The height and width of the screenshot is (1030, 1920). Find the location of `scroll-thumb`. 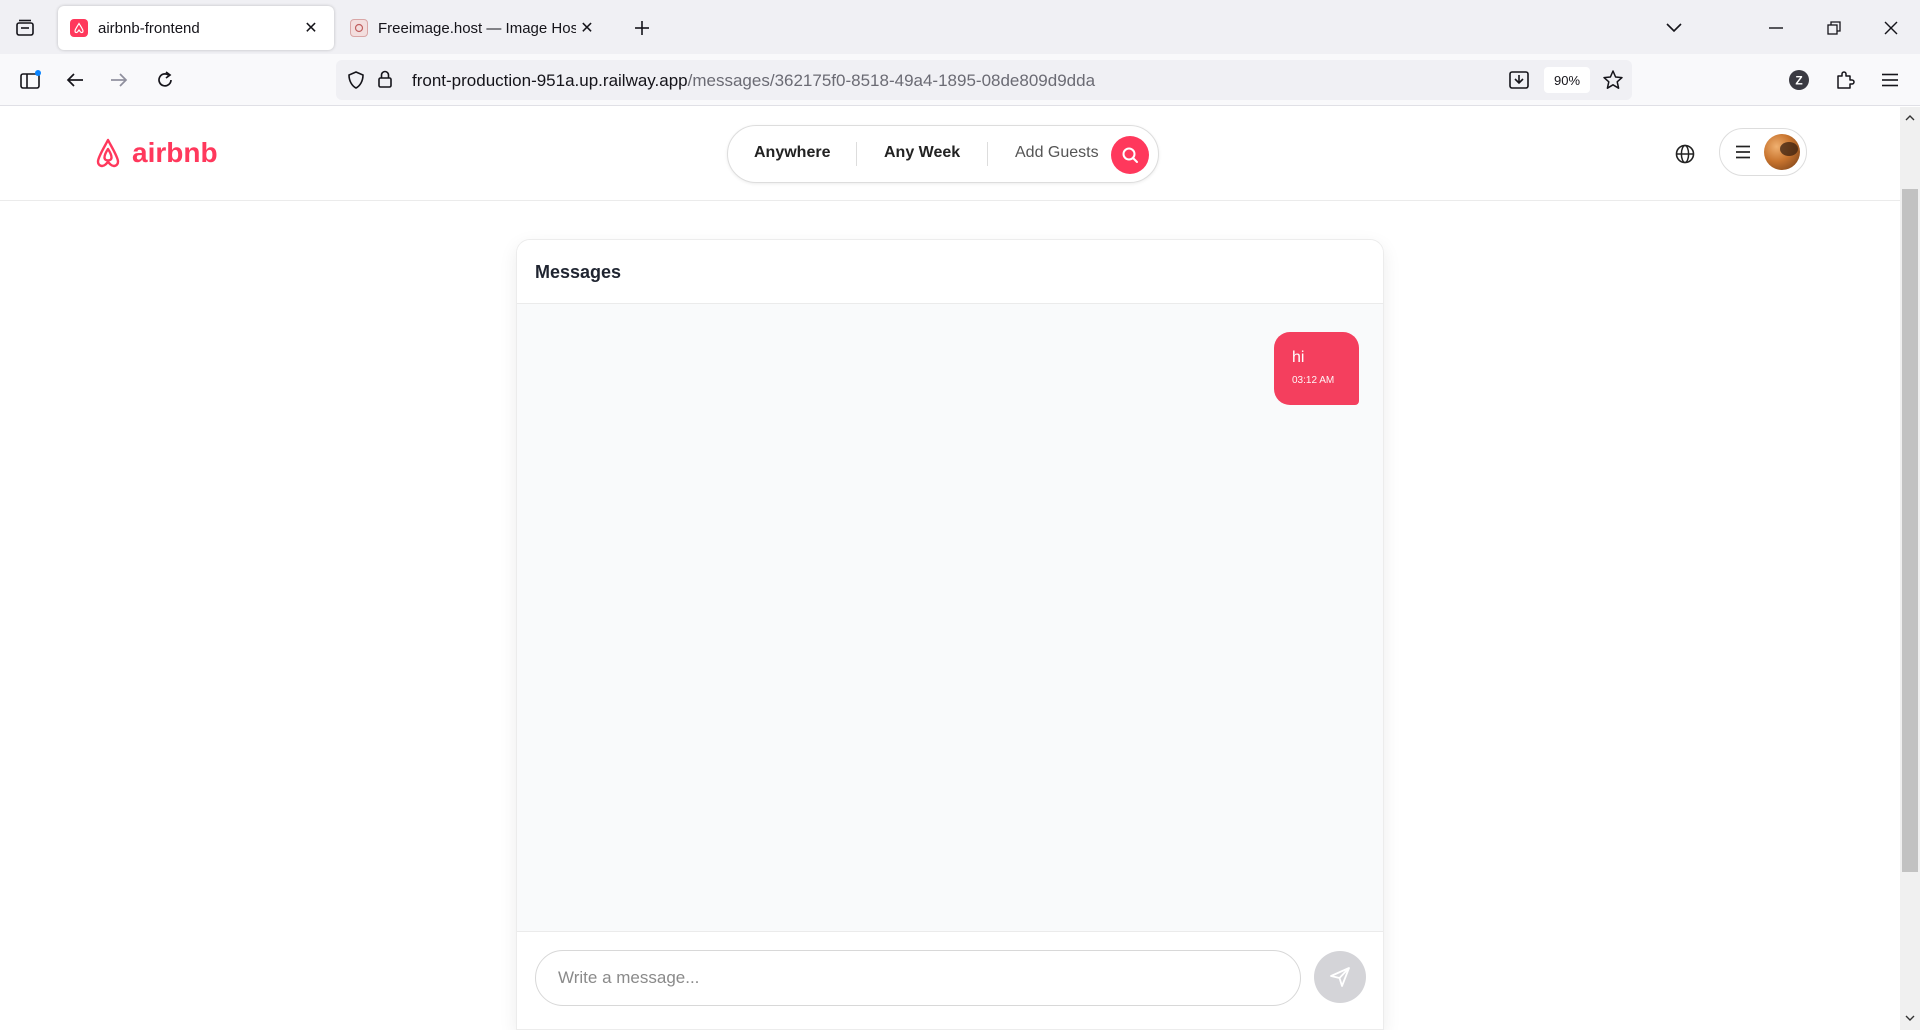

scroll-thumb is located at coordinates (1910, 530).